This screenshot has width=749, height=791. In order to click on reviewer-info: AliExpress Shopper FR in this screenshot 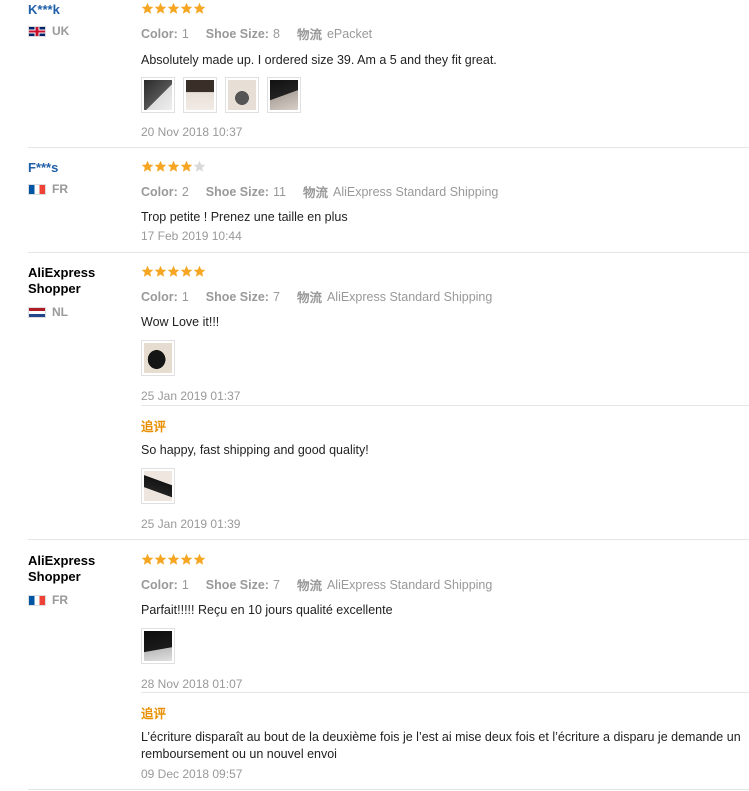, I will do `click(80, 580)`.